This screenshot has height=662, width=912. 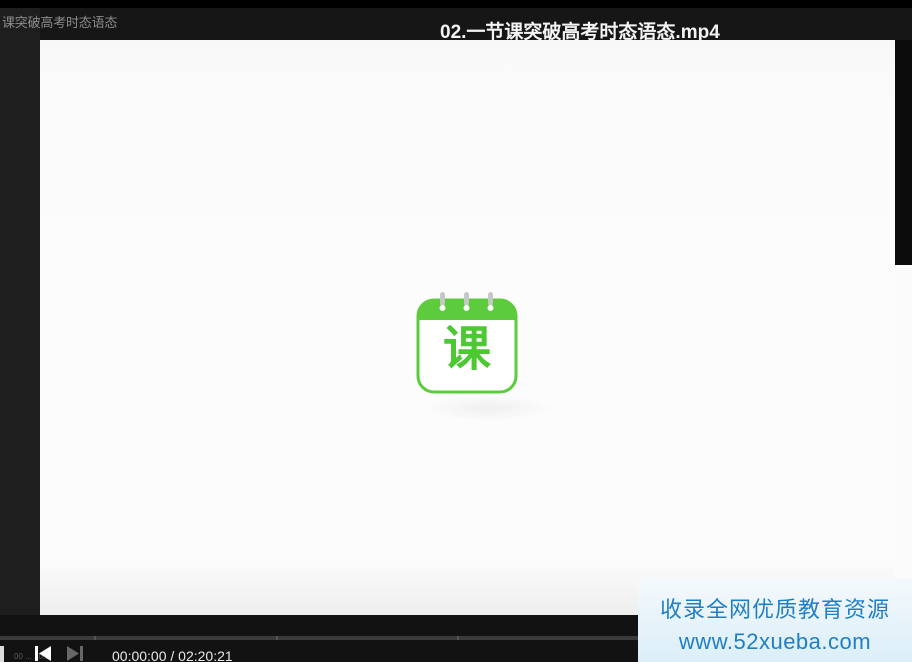 What do you see at coordinates (172, 655) in the screenshot?
I see `time-display: 00:00:00 / 02:20:21` at bounding box center [172, 655].